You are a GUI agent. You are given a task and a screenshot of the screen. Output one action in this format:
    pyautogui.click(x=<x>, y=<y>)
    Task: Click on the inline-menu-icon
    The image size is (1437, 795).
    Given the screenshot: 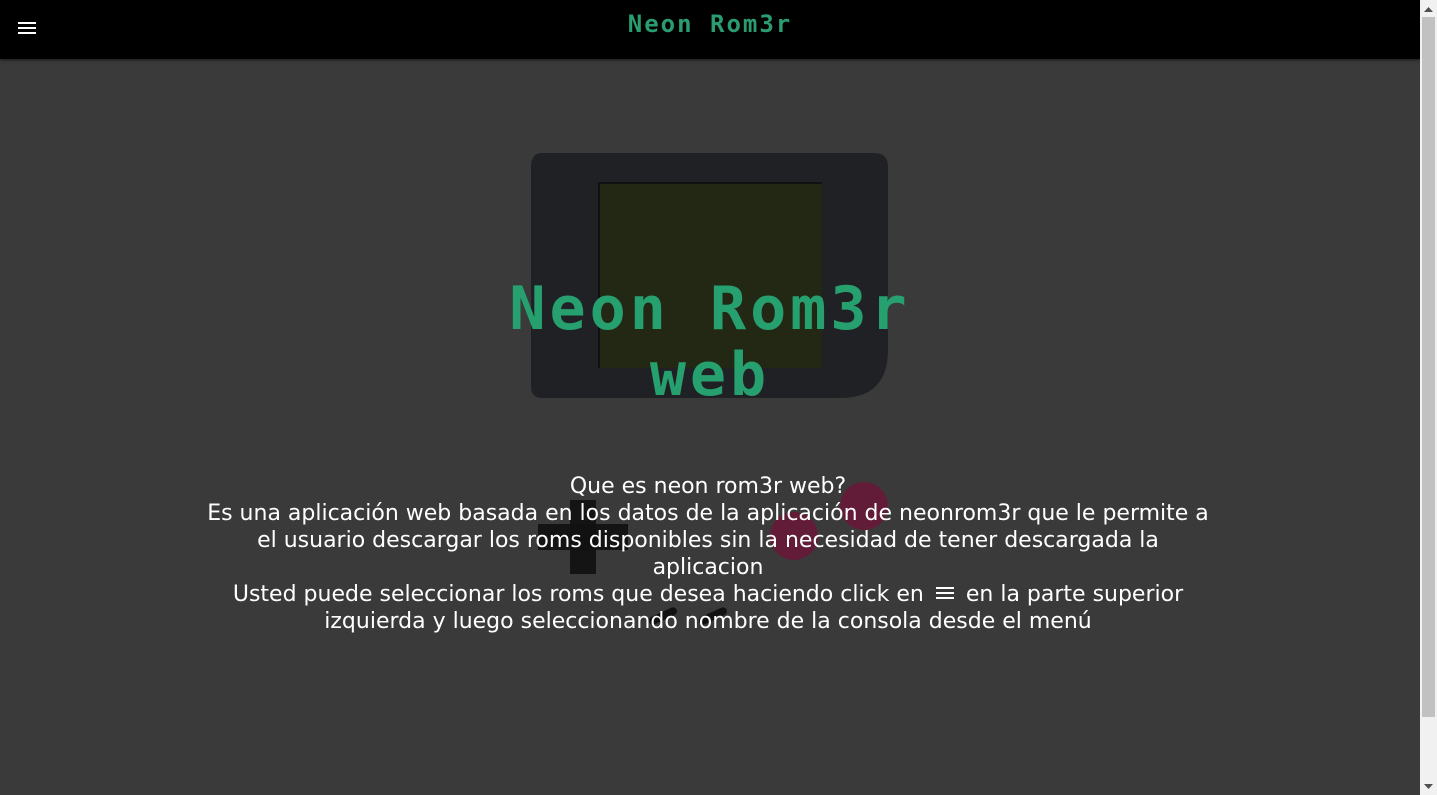 What is the action you would take?
    pyautogui.click(x=944, y=593)
    